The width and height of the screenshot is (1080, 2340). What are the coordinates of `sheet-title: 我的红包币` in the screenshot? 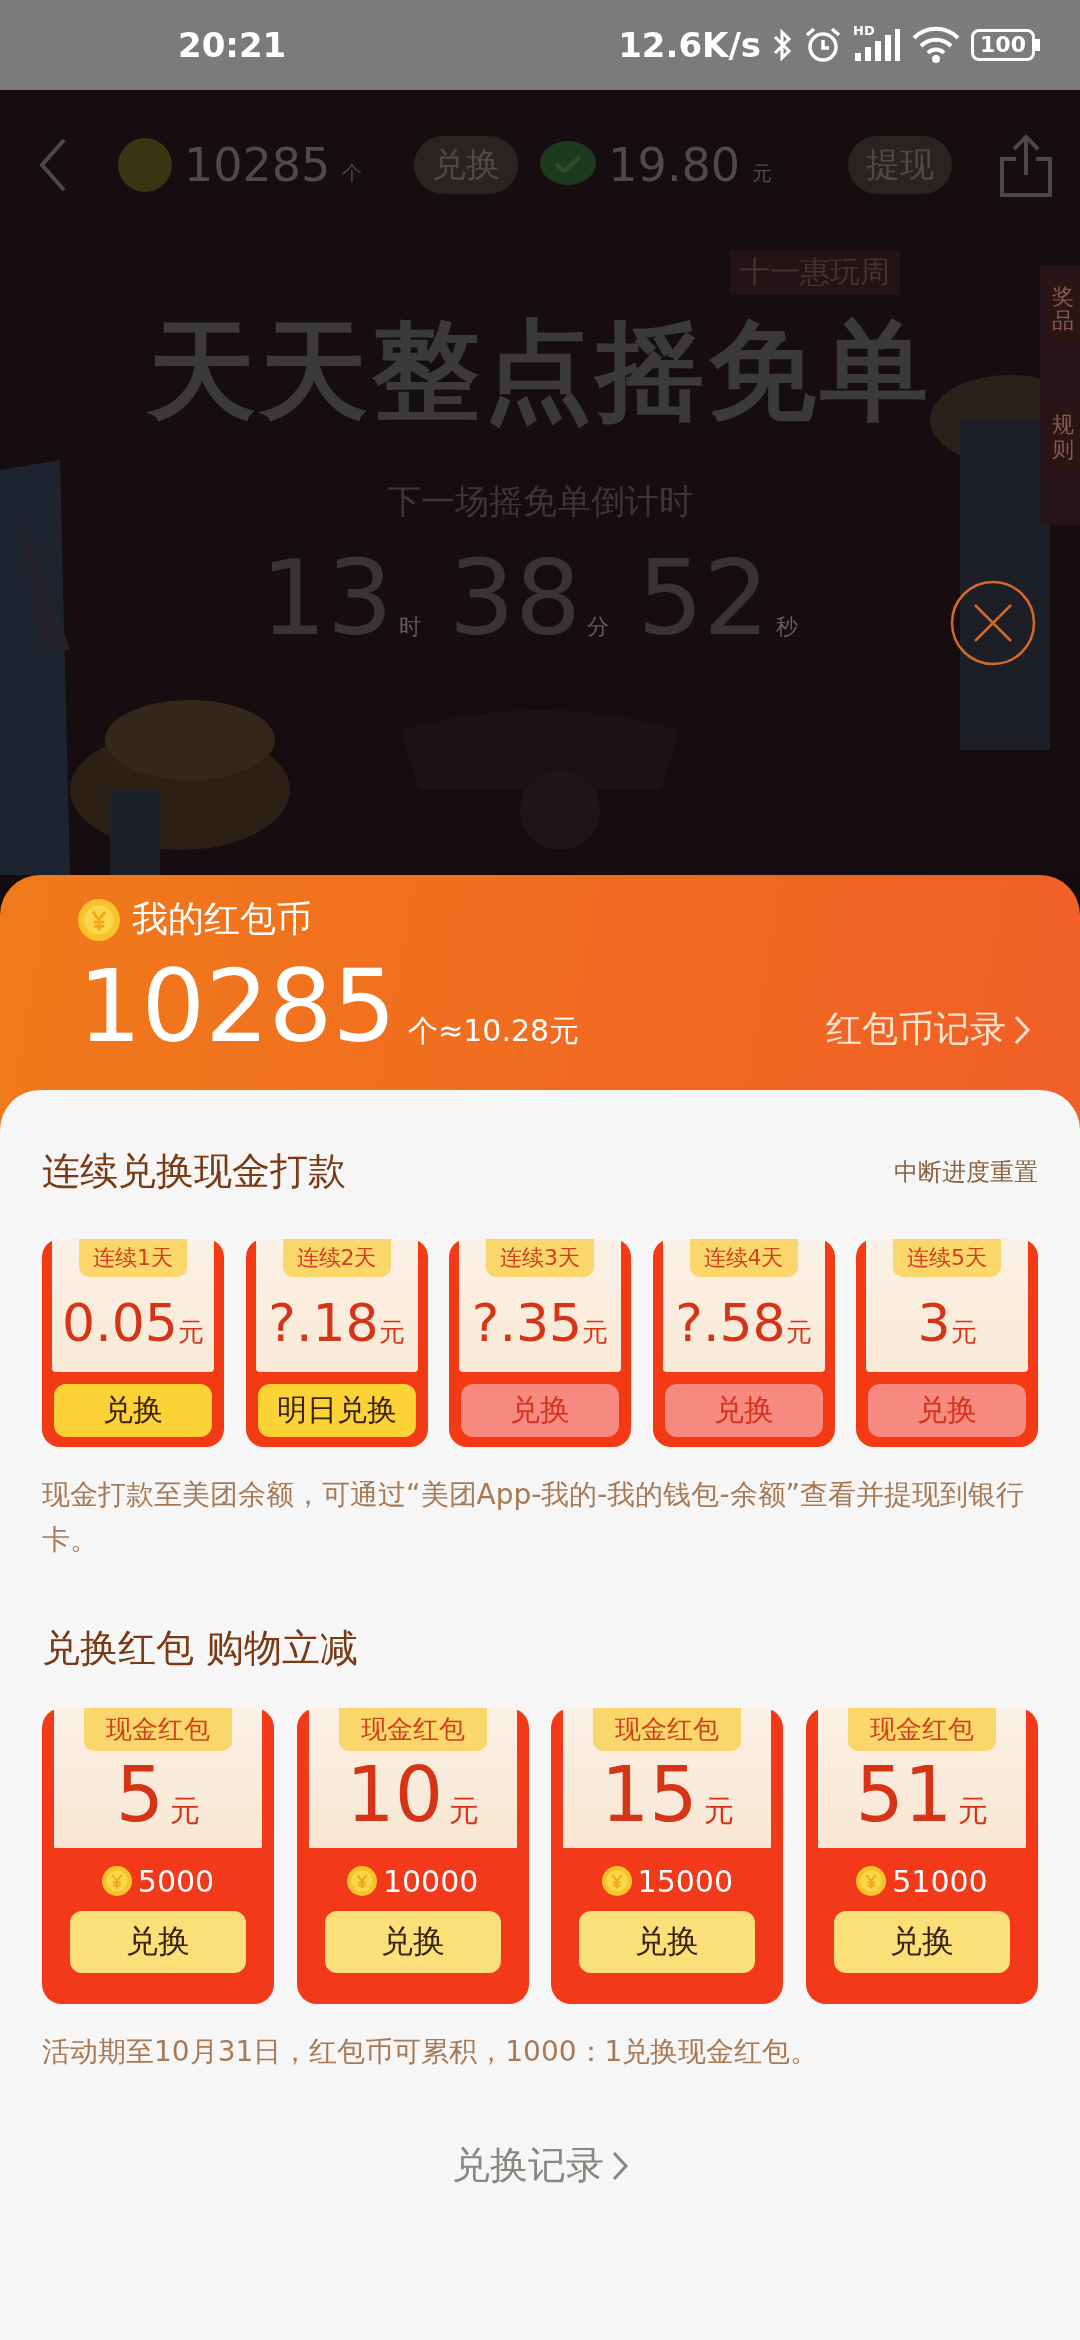 It's located at (222, 919).